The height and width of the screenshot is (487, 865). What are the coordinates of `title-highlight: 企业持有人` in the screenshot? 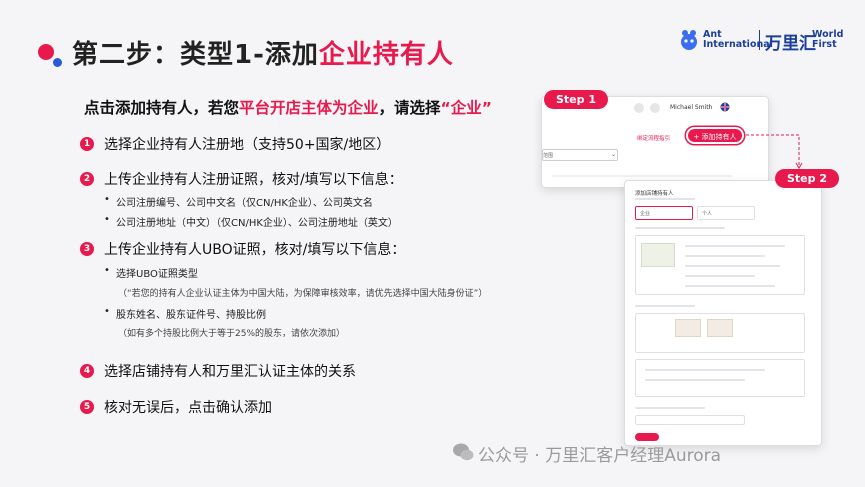 It's located at (386, 55).